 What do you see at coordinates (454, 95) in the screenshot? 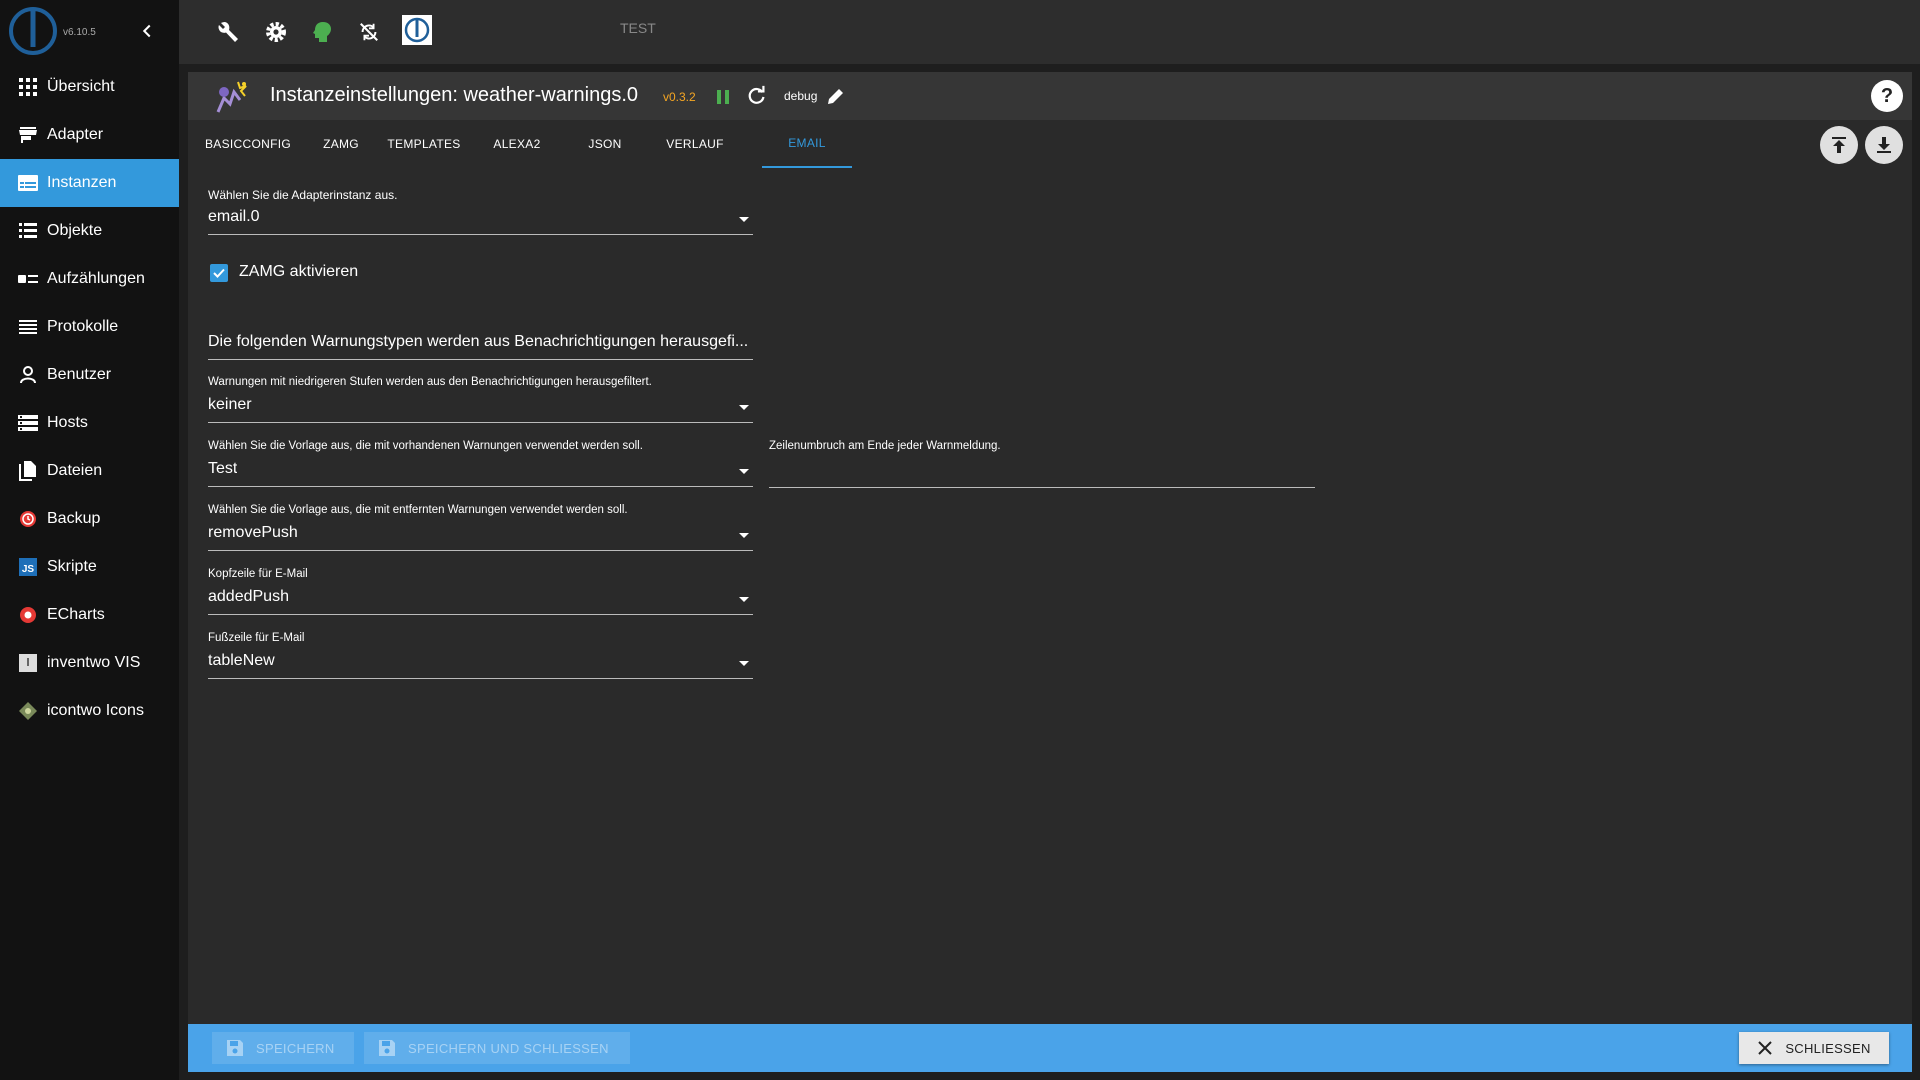
I see `dialog-title: Instanzeinstellungen: weather-warnings.0` at bounding box center [454, 95].